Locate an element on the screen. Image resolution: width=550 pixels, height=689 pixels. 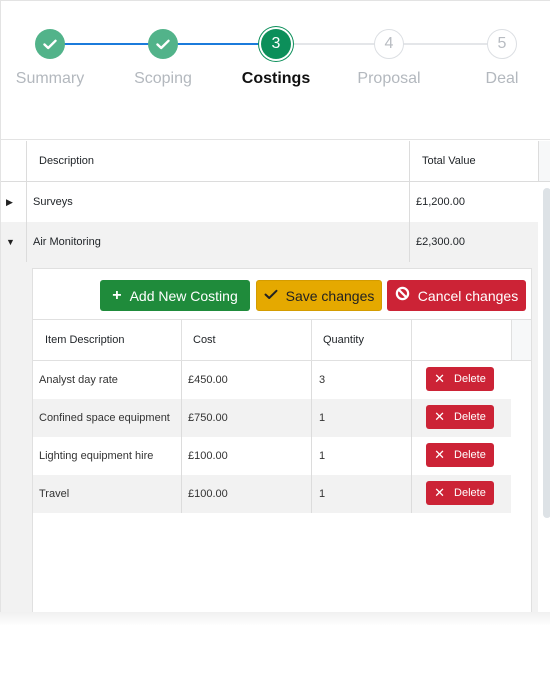
step-label: Scoping is located at coordinates (163, 78).